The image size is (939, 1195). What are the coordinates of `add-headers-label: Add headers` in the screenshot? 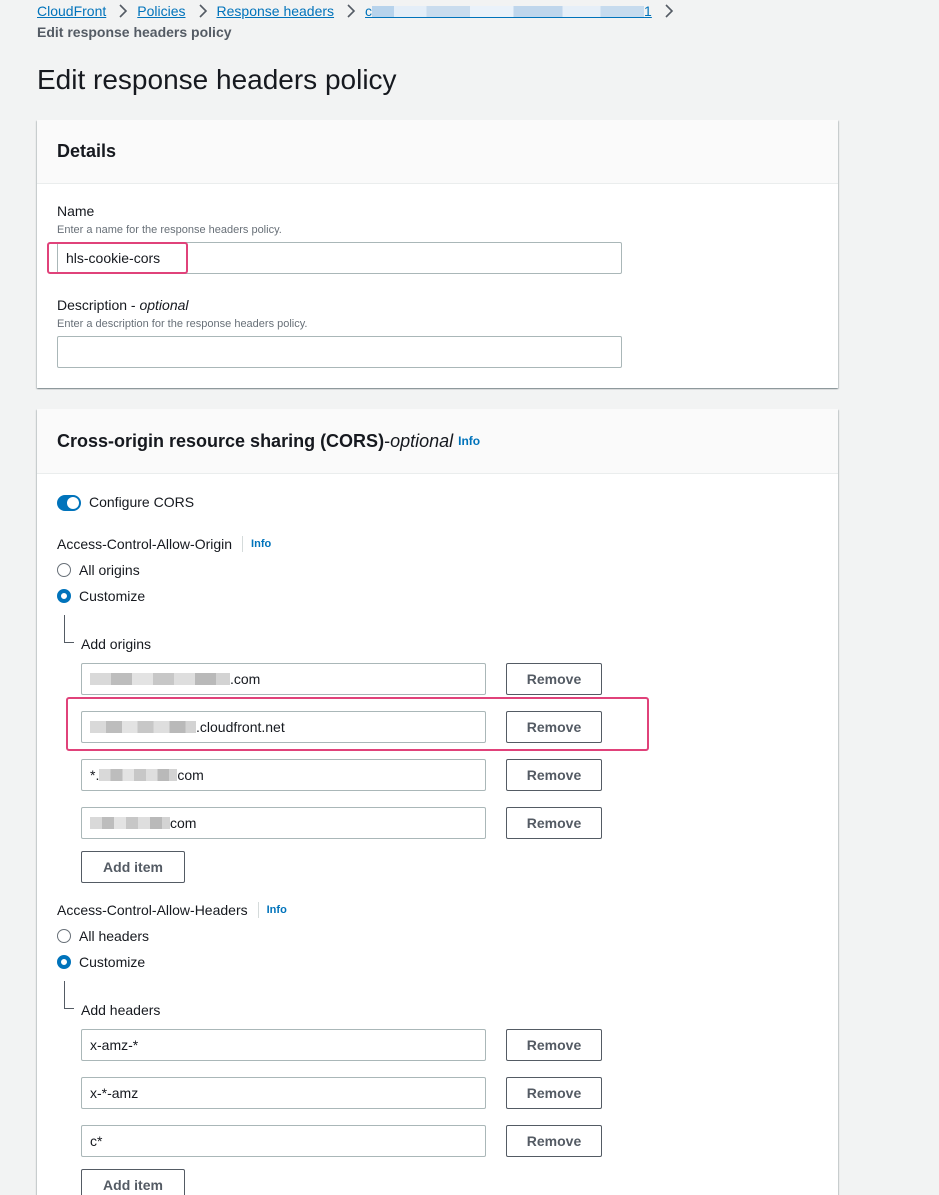 It's located at (121, 1010).